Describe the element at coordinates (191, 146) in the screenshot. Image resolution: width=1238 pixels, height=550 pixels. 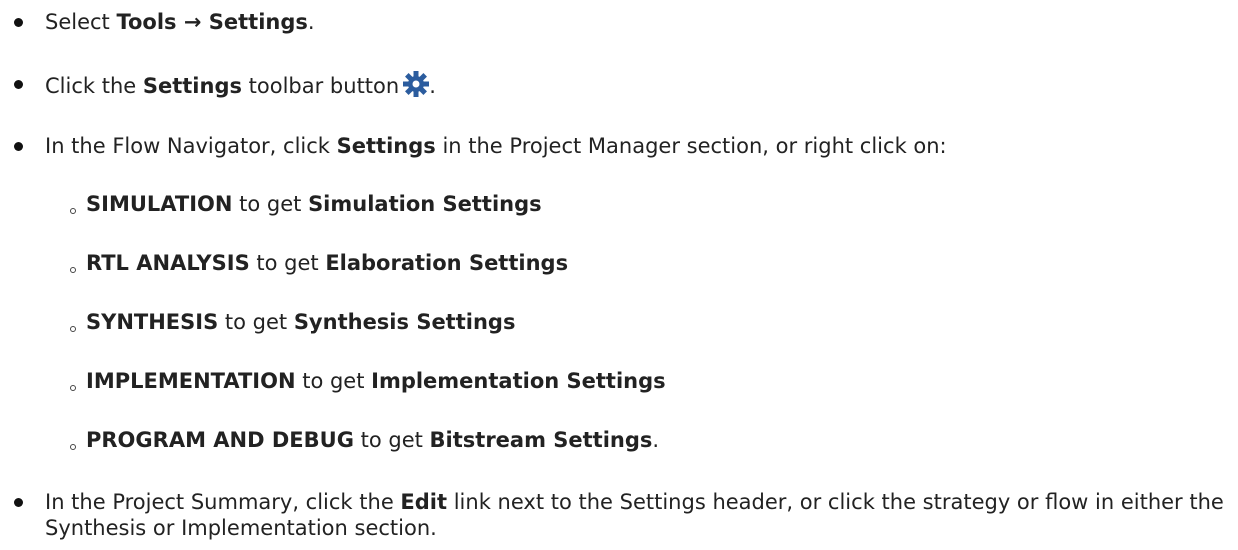
I see `text-prefix: In the Flow Navigator, click` at that location.